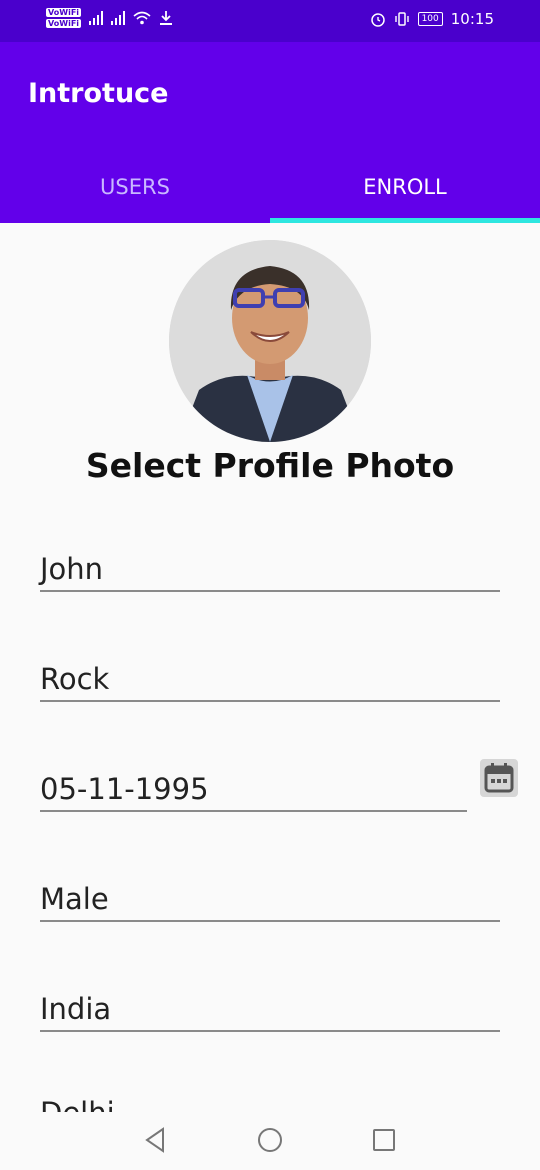 The width and height of the screenshot is (540, 1170). What do you see at coordinates (270, 465) in the screenshot?
I see `select-profile-photo-label: Select Profile Photo` at bounding box center [270, 465].